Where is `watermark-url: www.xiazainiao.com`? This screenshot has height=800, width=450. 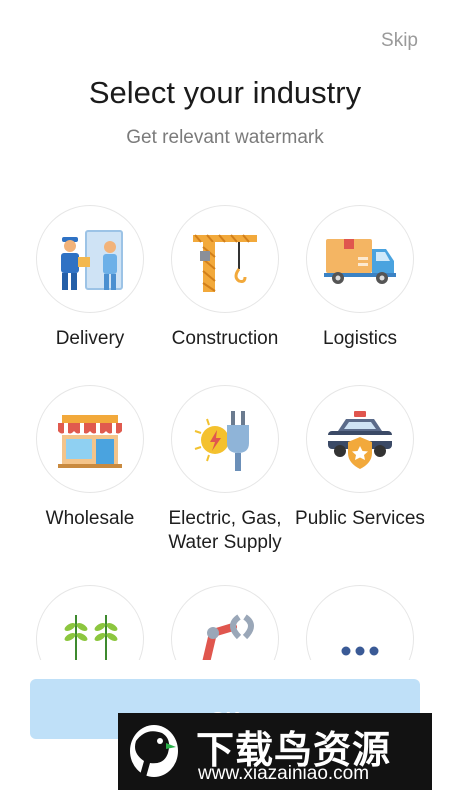 watermark-url: www.xiazainiao.com is located at coordinates (284, 773).